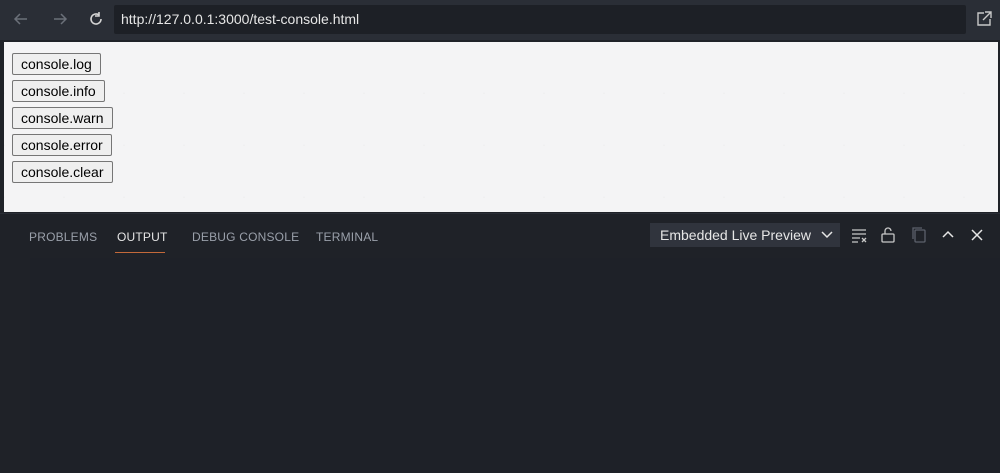  Describe the element at coordinates (827, 238) in the screenshot. I see `chevron-down-icon` at that location.